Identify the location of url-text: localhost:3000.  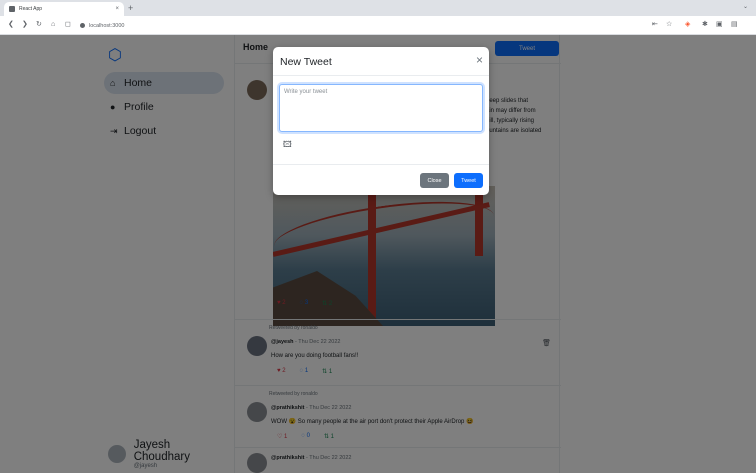
(107, 25).